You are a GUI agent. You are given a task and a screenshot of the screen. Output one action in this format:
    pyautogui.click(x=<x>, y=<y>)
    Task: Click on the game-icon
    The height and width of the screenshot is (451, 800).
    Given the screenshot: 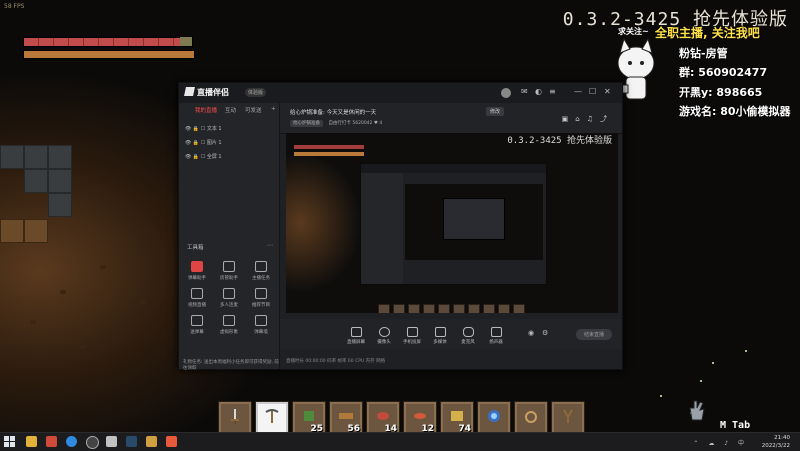 What is the action you would take?
    pyautogui.click(x=151, y=441)
    